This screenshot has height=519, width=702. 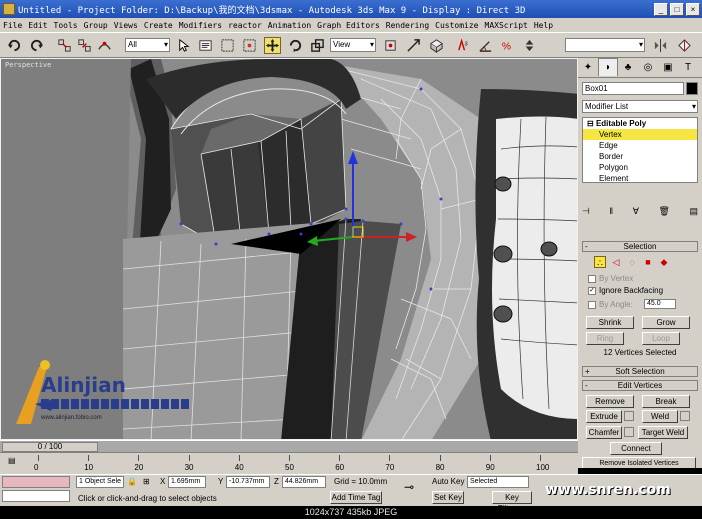 I want to click on polygon-level-icon: ■, so click(x=648, y=262).